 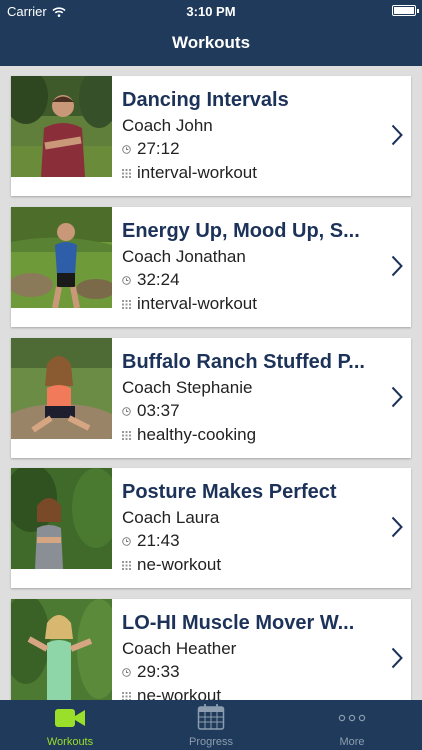 What do you see at coordinates (211, 717) in the screenshot?
I see `calendar-icon` at bounding box center [211, 717].